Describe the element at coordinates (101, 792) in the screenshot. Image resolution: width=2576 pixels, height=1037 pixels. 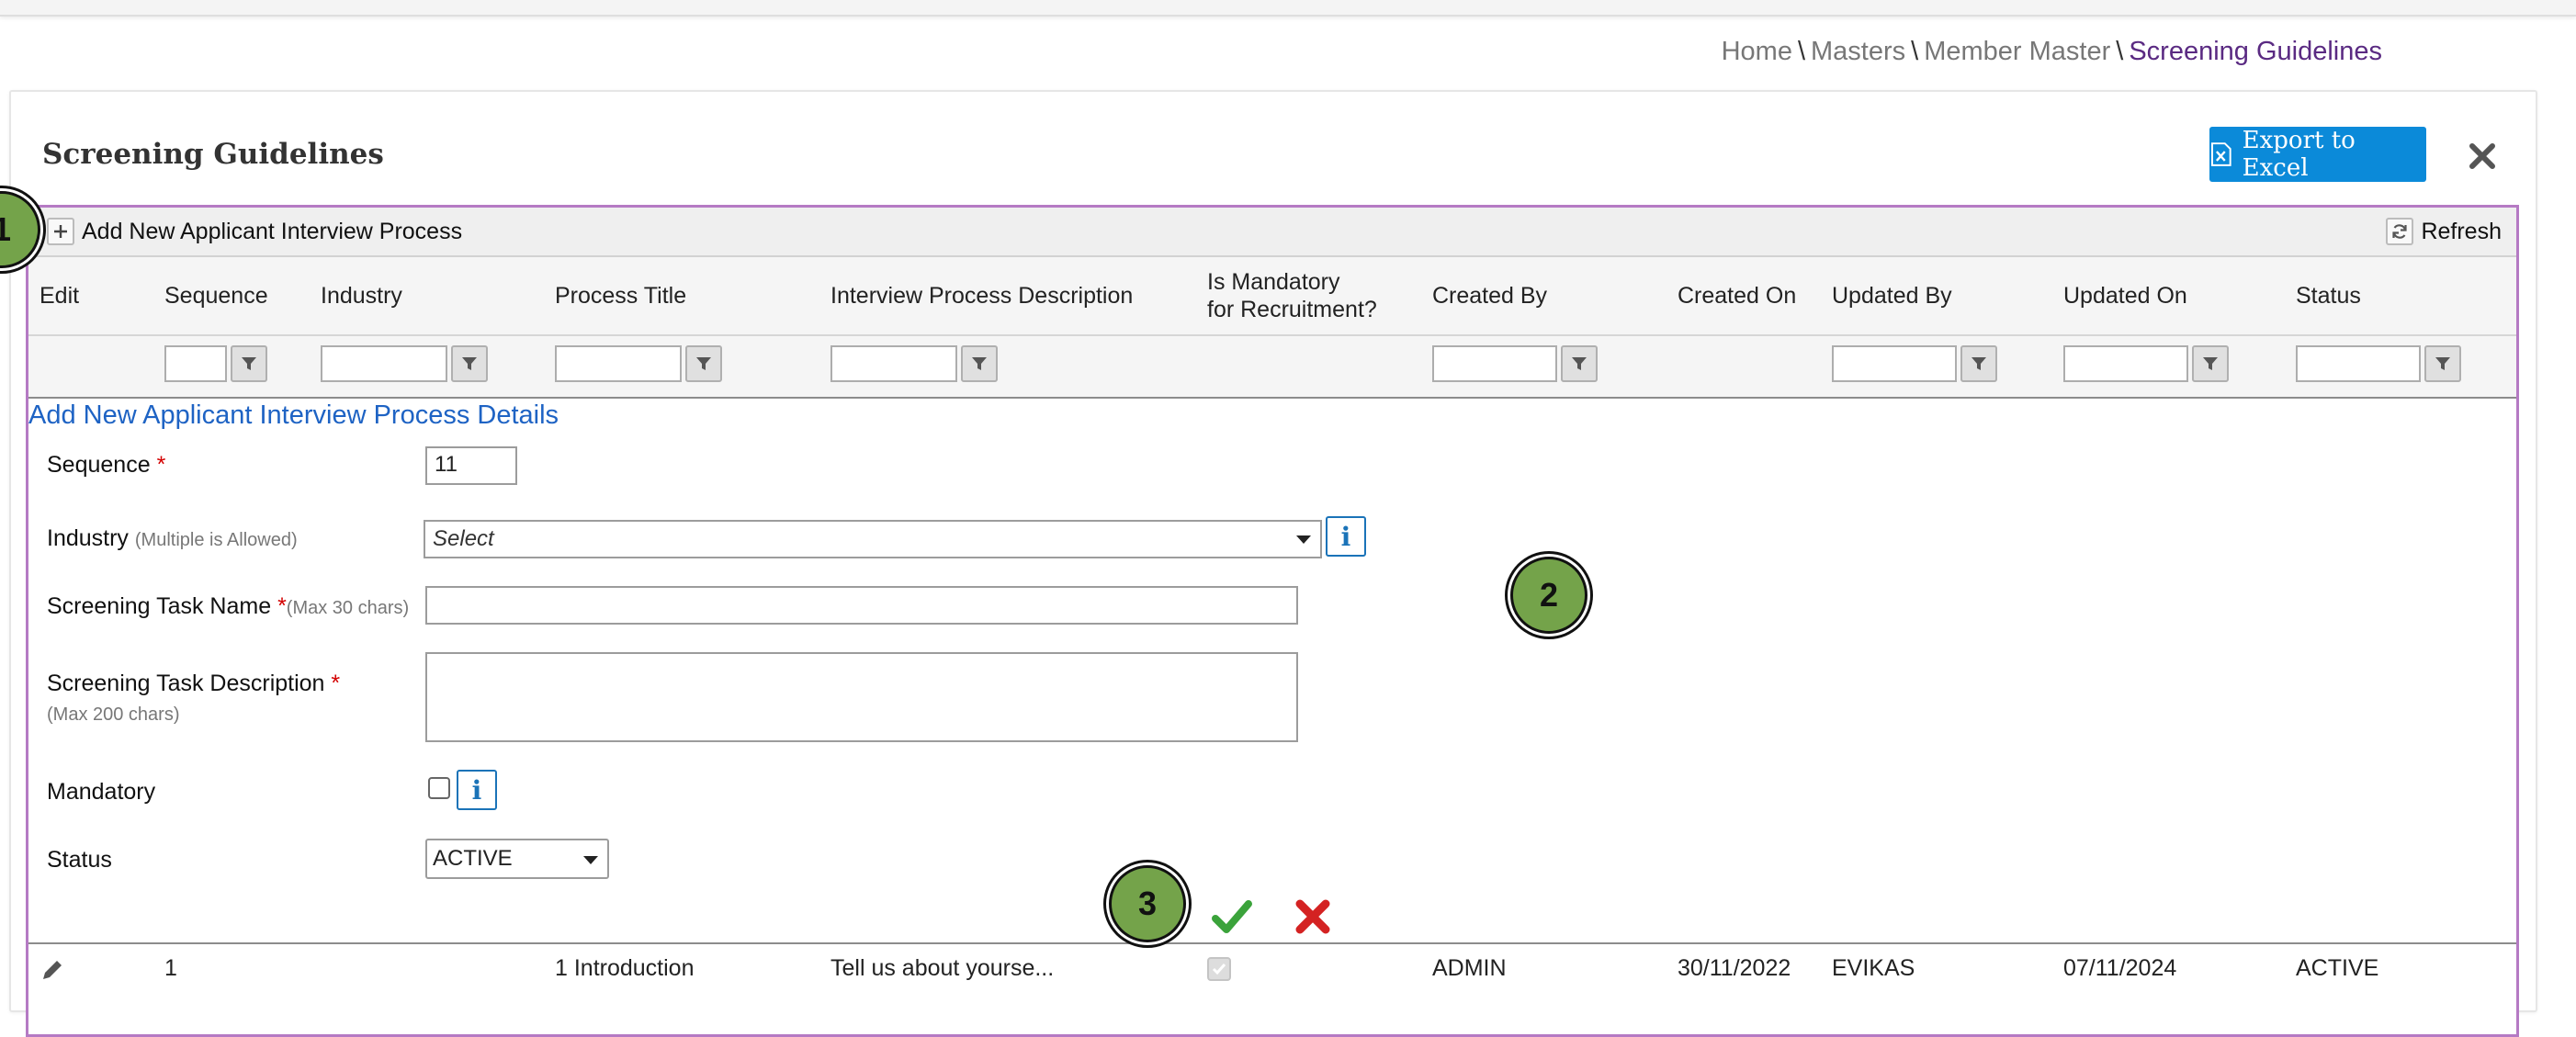
I see `mandatory-label: Mandatory` at that location.